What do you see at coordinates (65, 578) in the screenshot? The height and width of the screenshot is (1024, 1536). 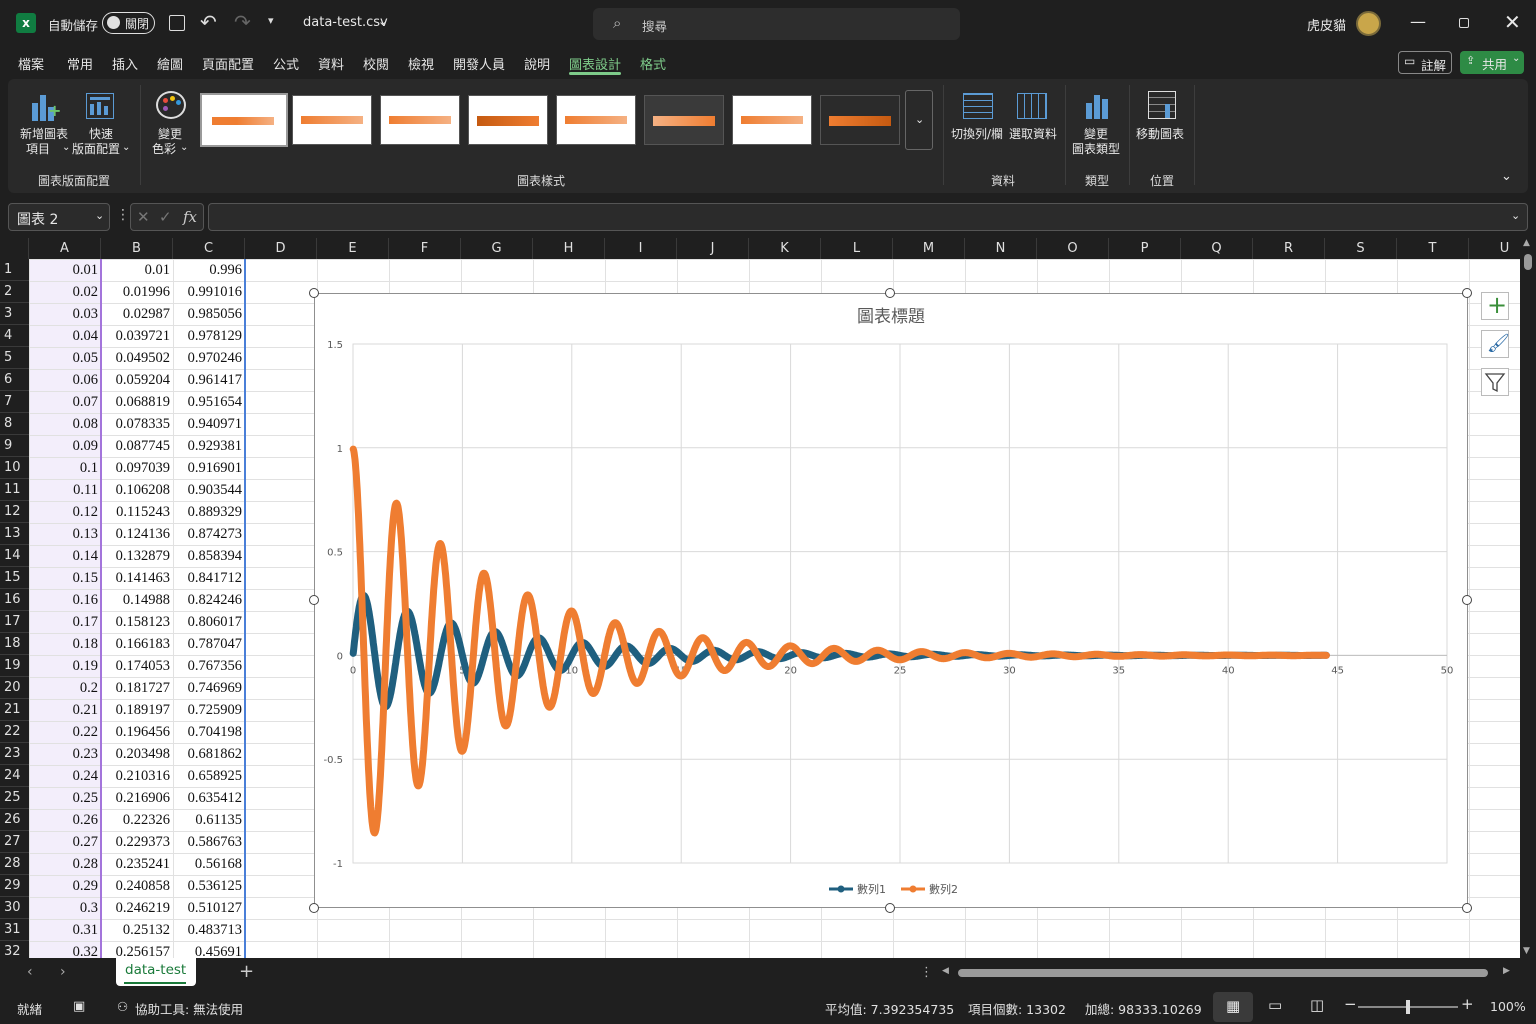 I see `table-cell: 0.15` at bounding box center [65, 578].